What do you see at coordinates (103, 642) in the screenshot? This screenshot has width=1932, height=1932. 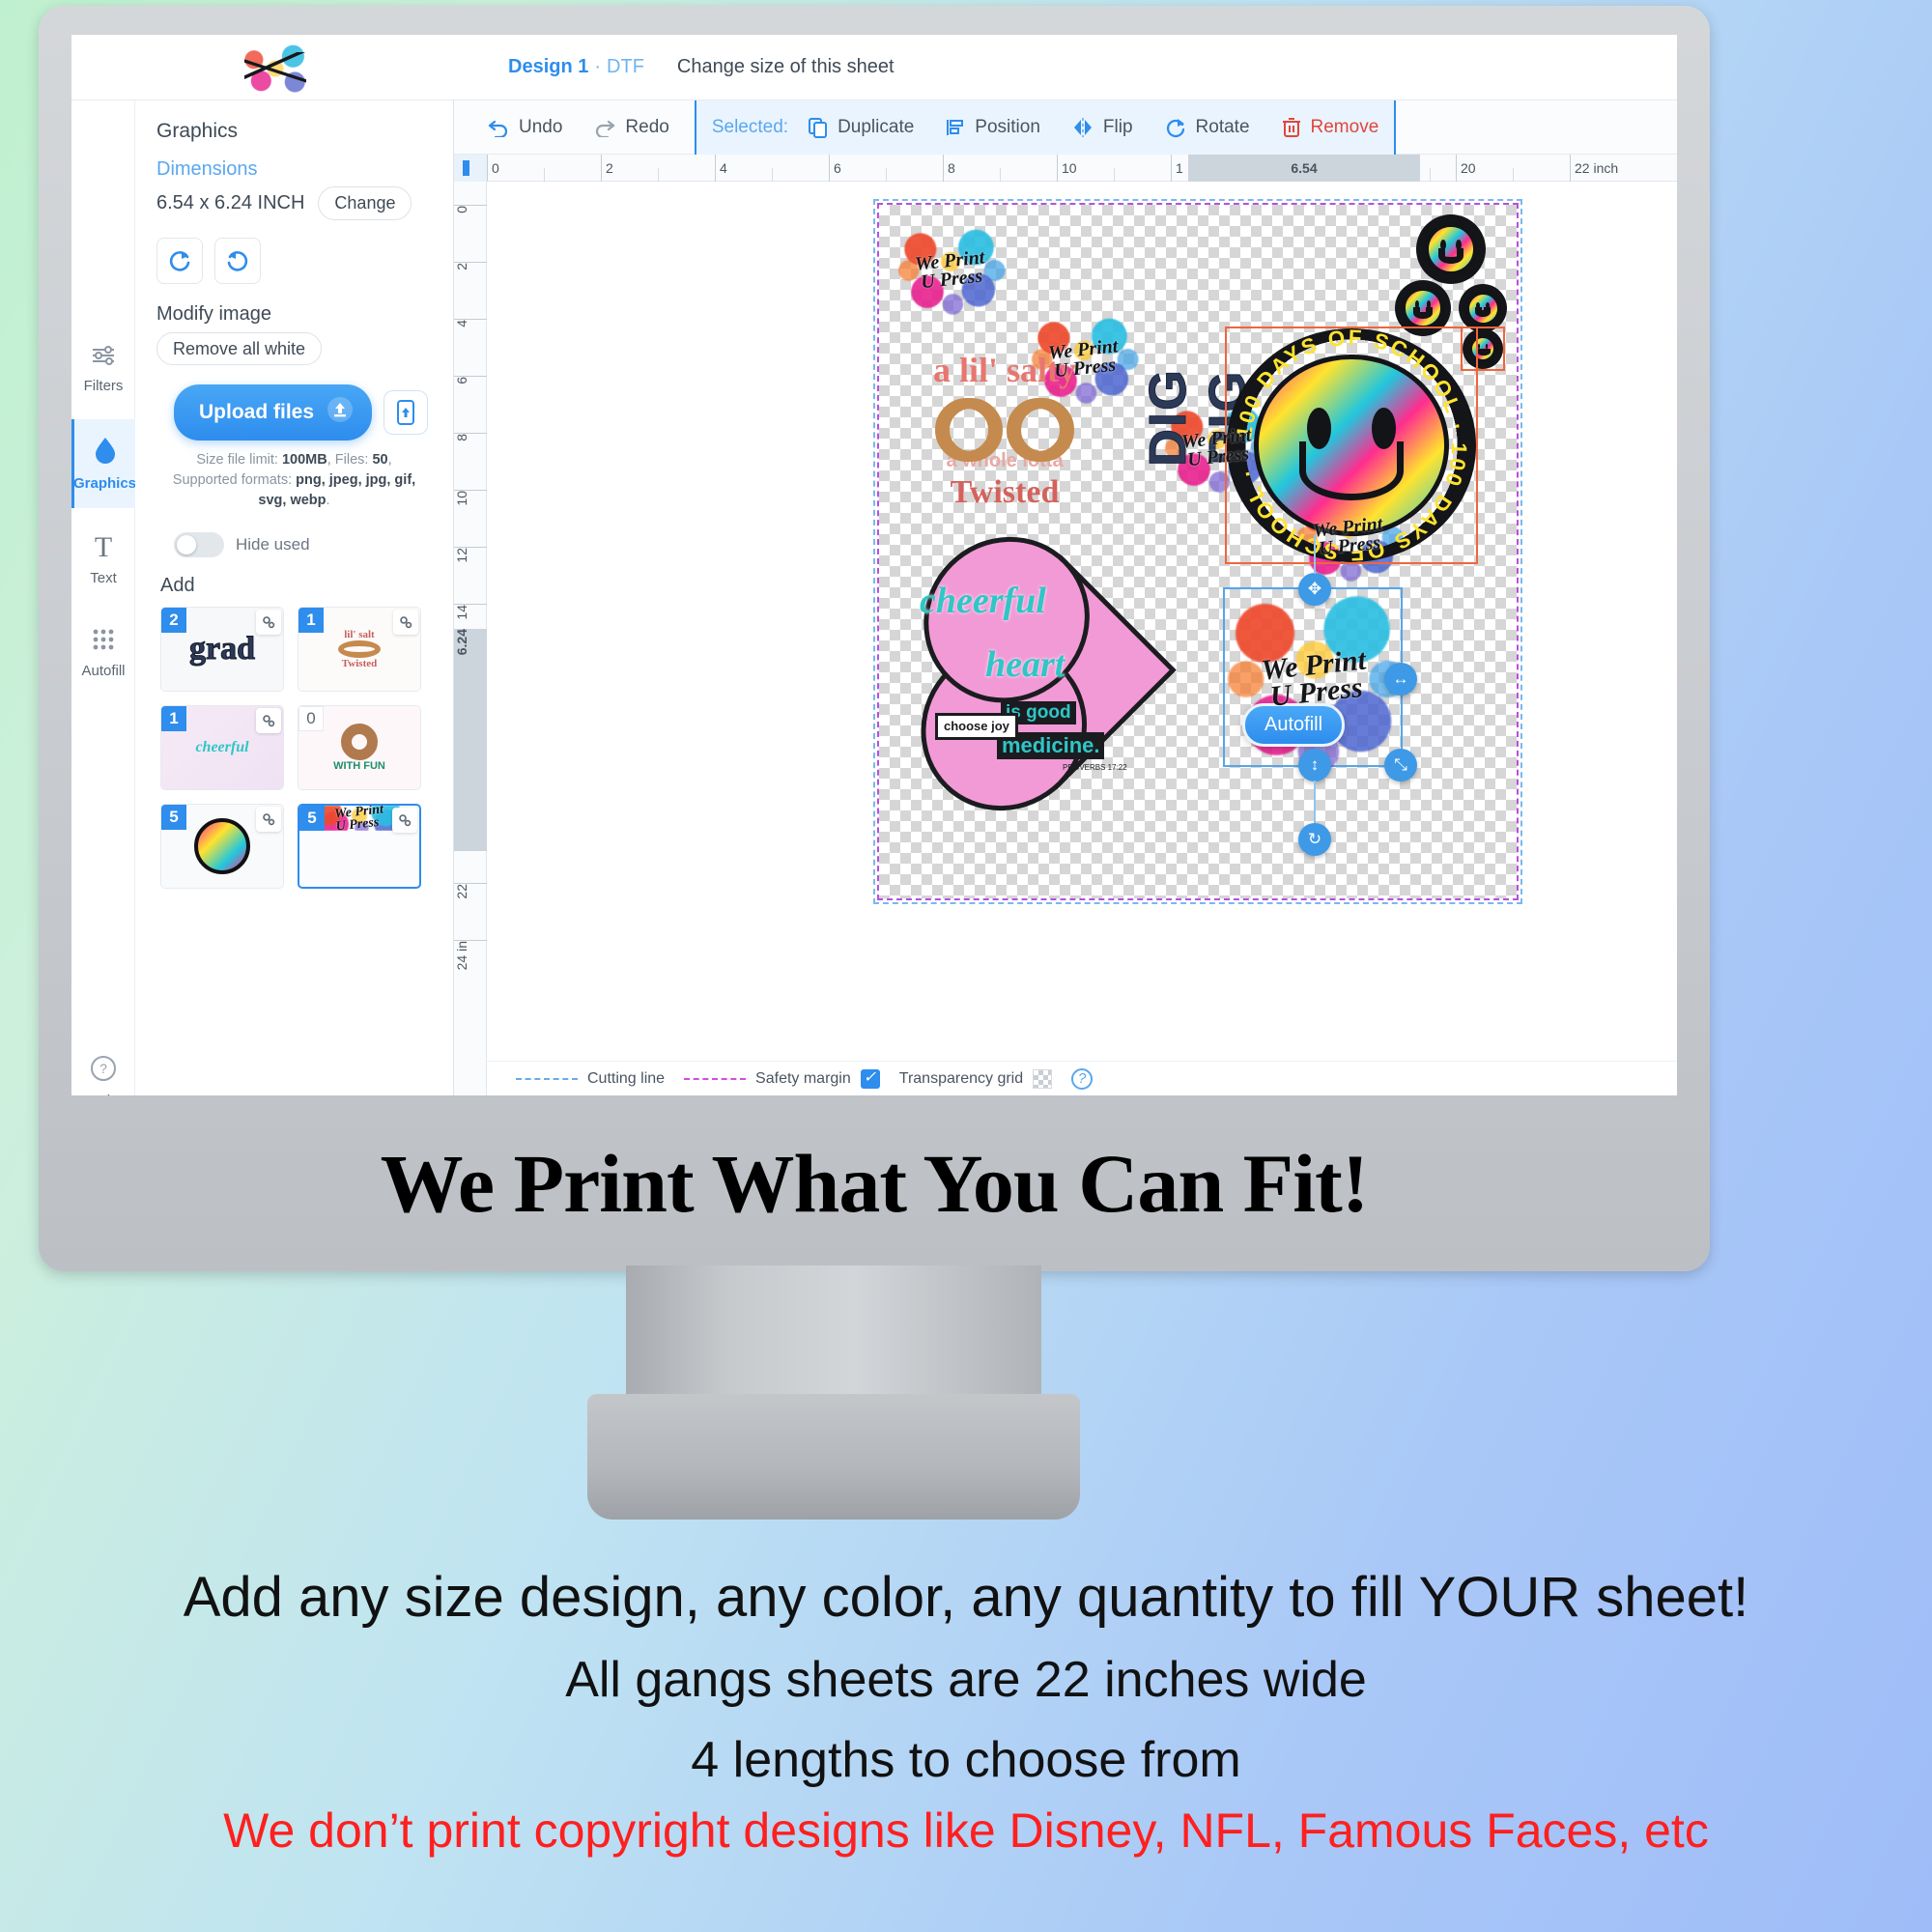 I see `grid-dots-icon` at bounding box center [103, 642].